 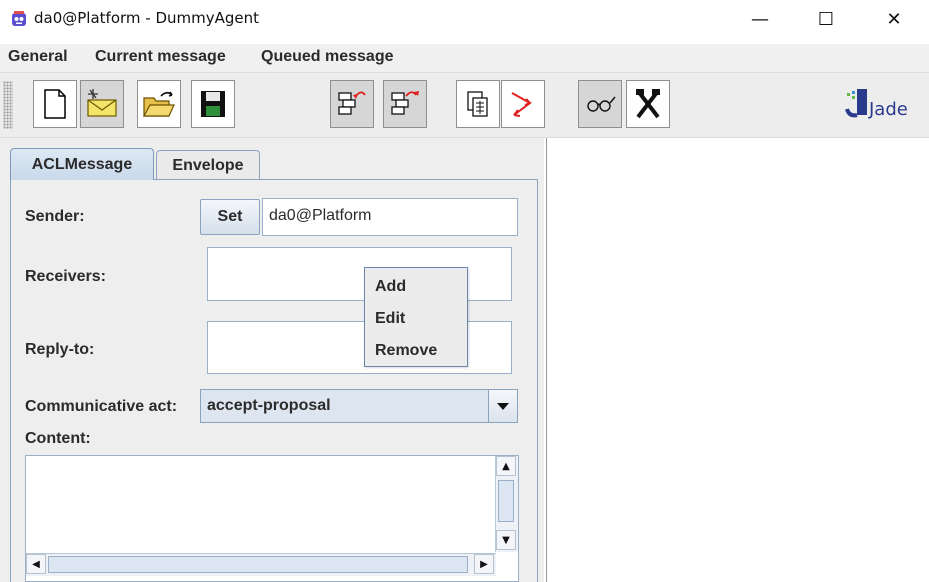 I want to click on queue-icon, so click(x=477, y=104).